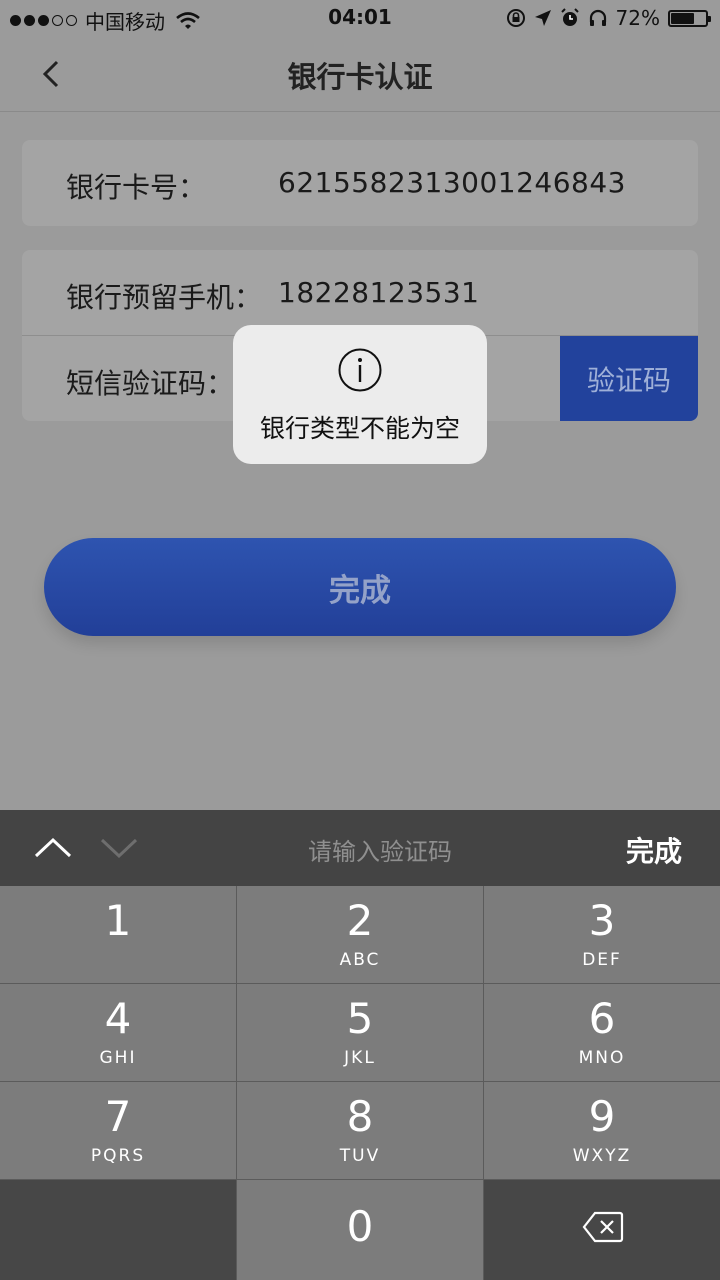  I want to click on key-4: 4 GHI, so click(118, 1032).